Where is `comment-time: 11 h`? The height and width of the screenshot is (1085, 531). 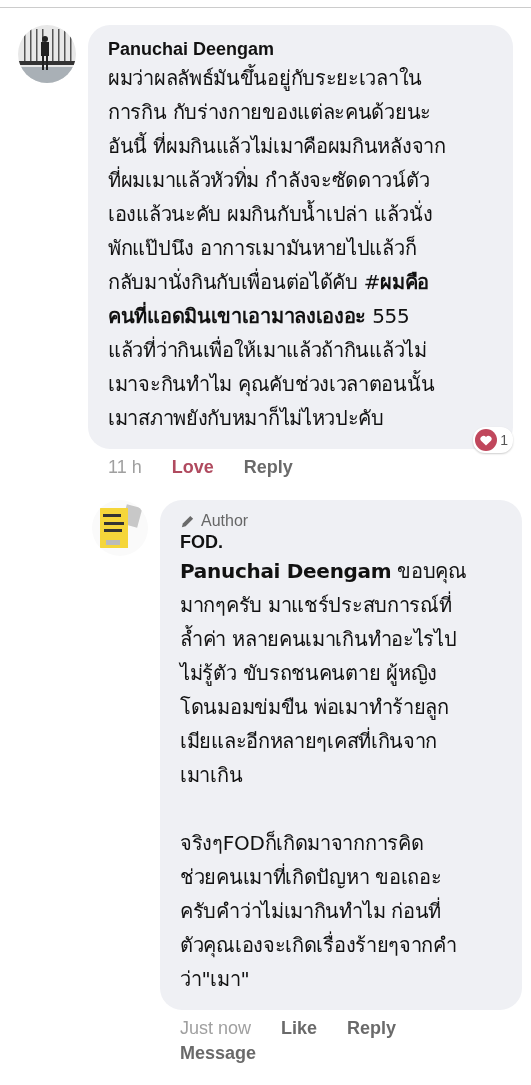 comment-time: 11 h is located at coordinates (125, 467).